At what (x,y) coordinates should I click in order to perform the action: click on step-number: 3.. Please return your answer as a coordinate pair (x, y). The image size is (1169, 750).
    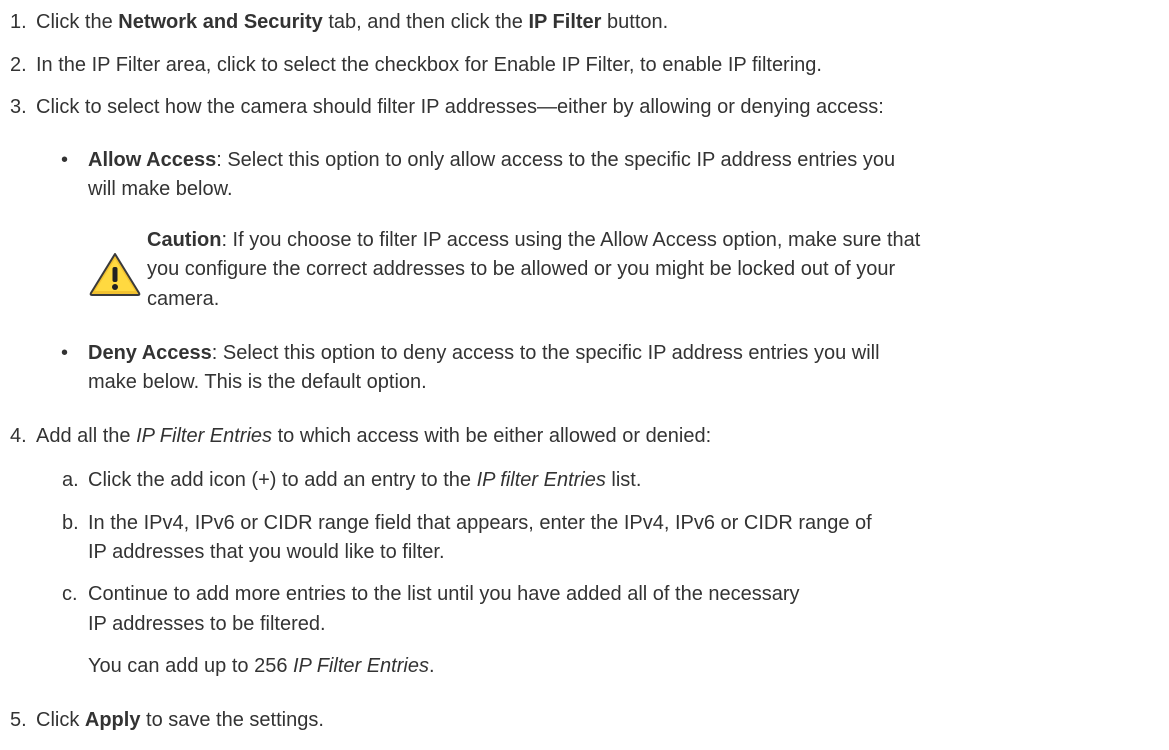
    Looking at the image, I should click on (18, 107).